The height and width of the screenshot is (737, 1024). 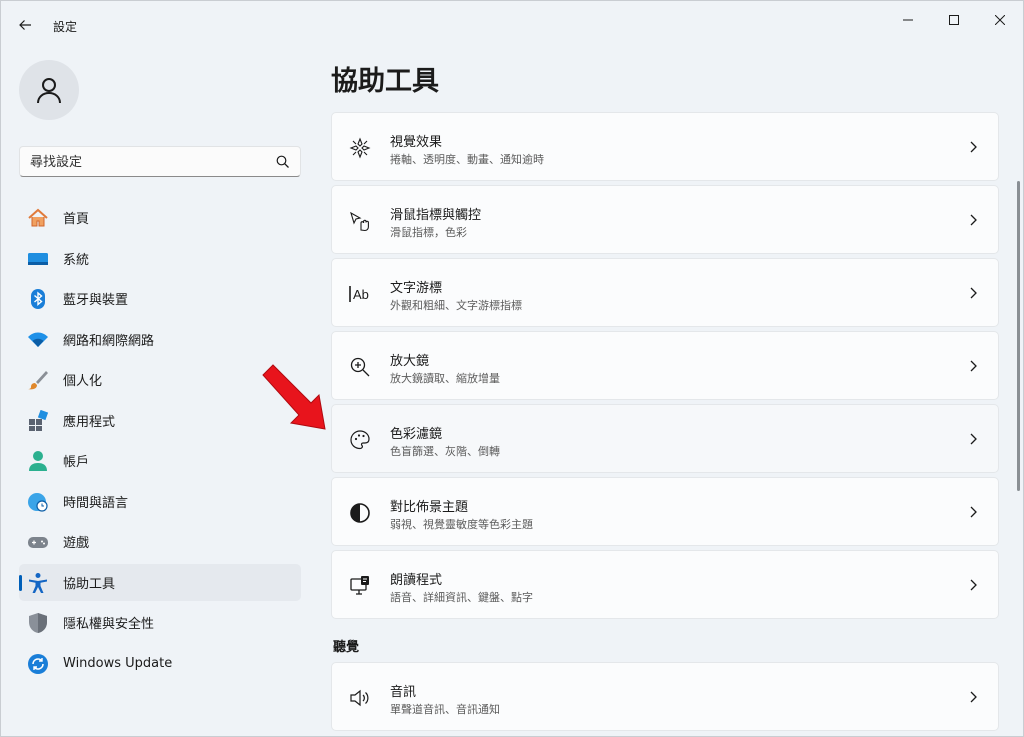 What do you see at coordinates (160, 339) in the screenshot?
I see `sidebar-item-network: 網路和網際網路` at bounding box center [160, 339].